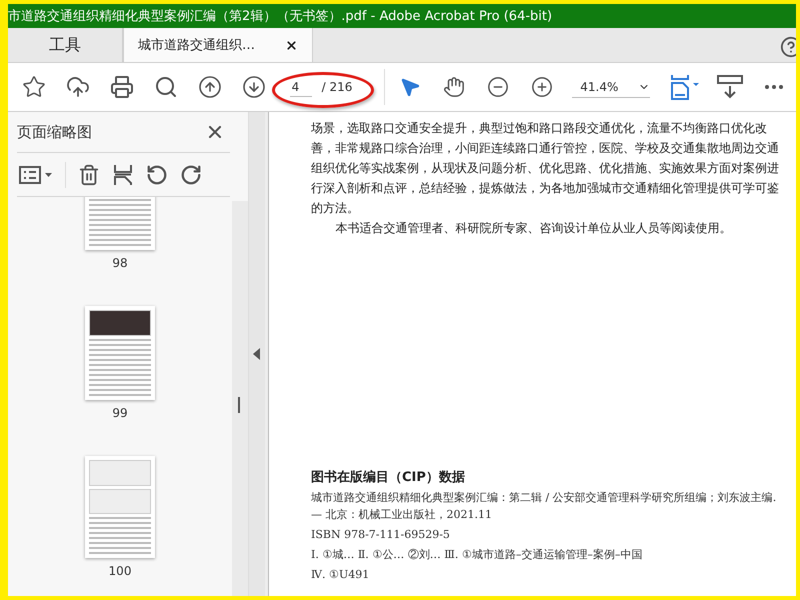  Describe the element at coordinates (157, 175) in the screenshot. I see `rotate-left-icon` at that location.